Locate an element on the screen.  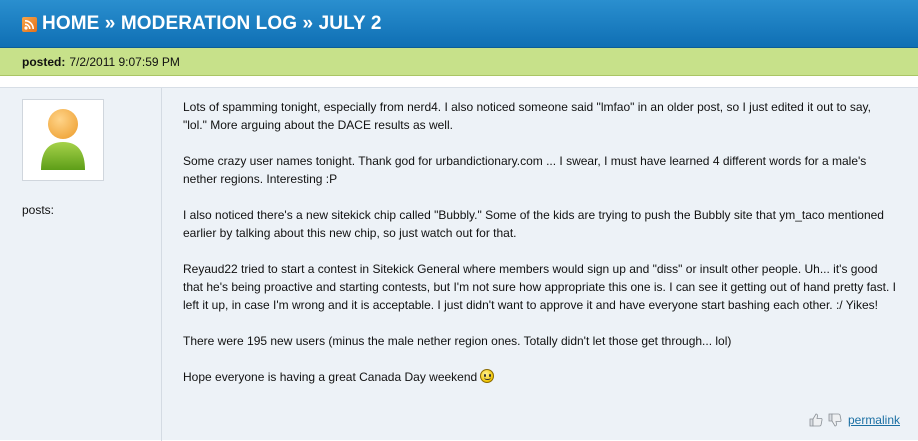
author-column: posts: is located at coordinates (81, 264).